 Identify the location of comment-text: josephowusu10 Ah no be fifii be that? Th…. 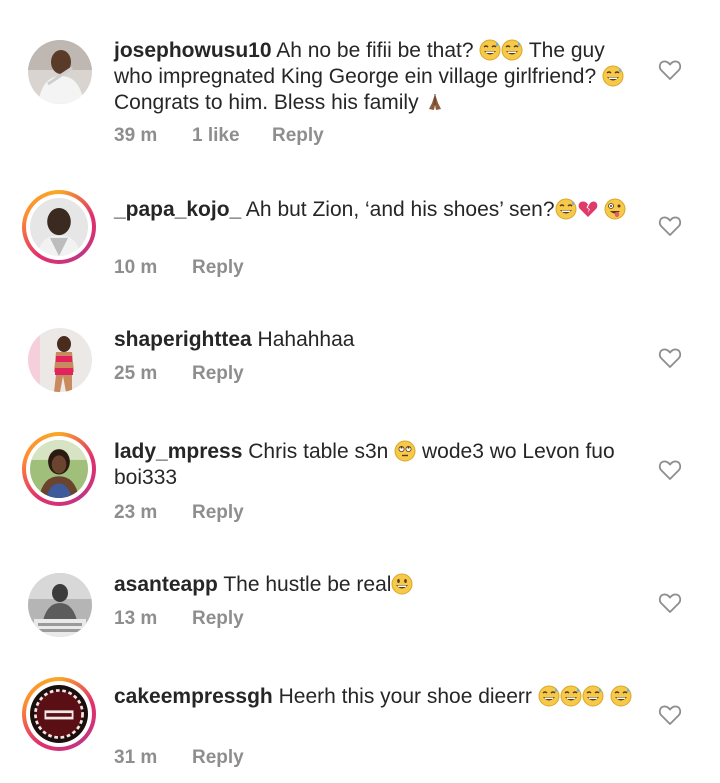
(379, 77).